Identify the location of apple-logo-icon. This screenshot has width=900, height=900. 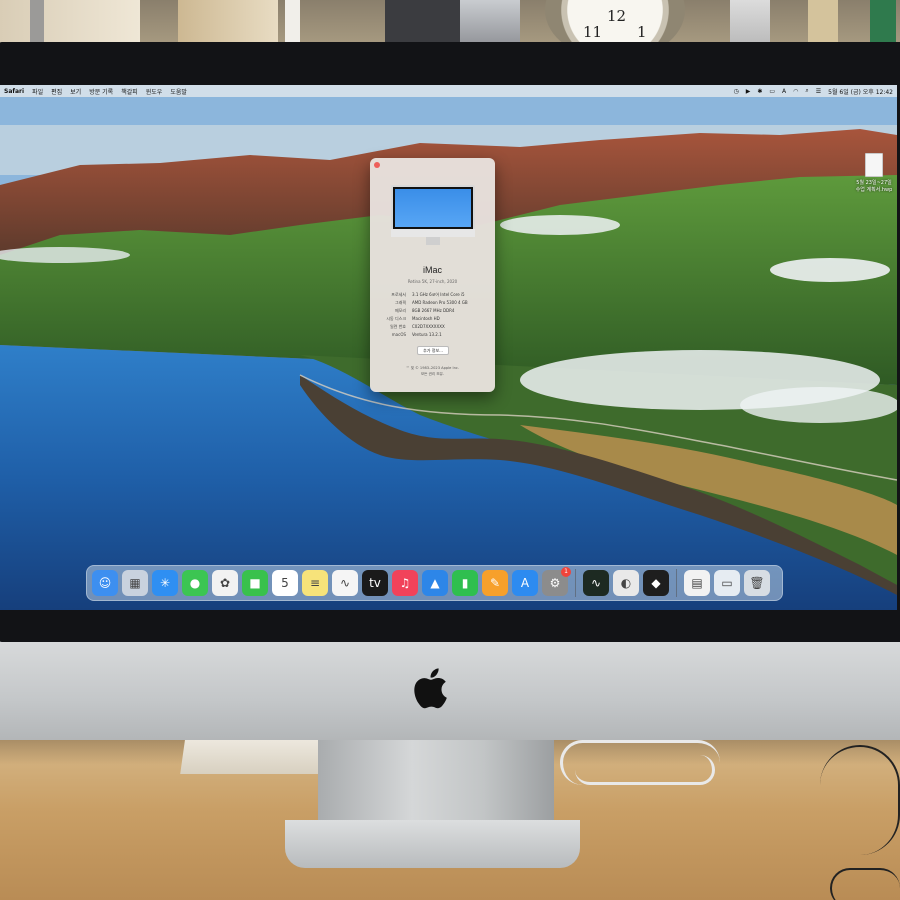
(430, 688).